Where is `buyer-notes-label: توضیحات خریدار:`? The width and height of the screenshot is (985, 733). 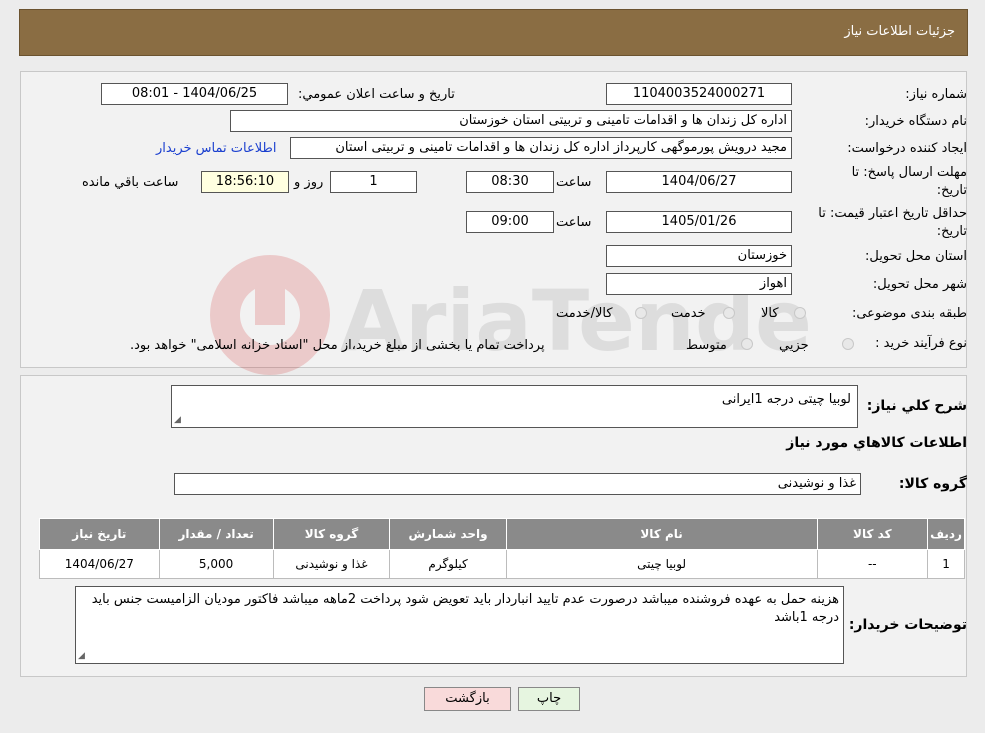
buyer-notes-label: توضیحات خریدار: is located at coordinates (907, 625).